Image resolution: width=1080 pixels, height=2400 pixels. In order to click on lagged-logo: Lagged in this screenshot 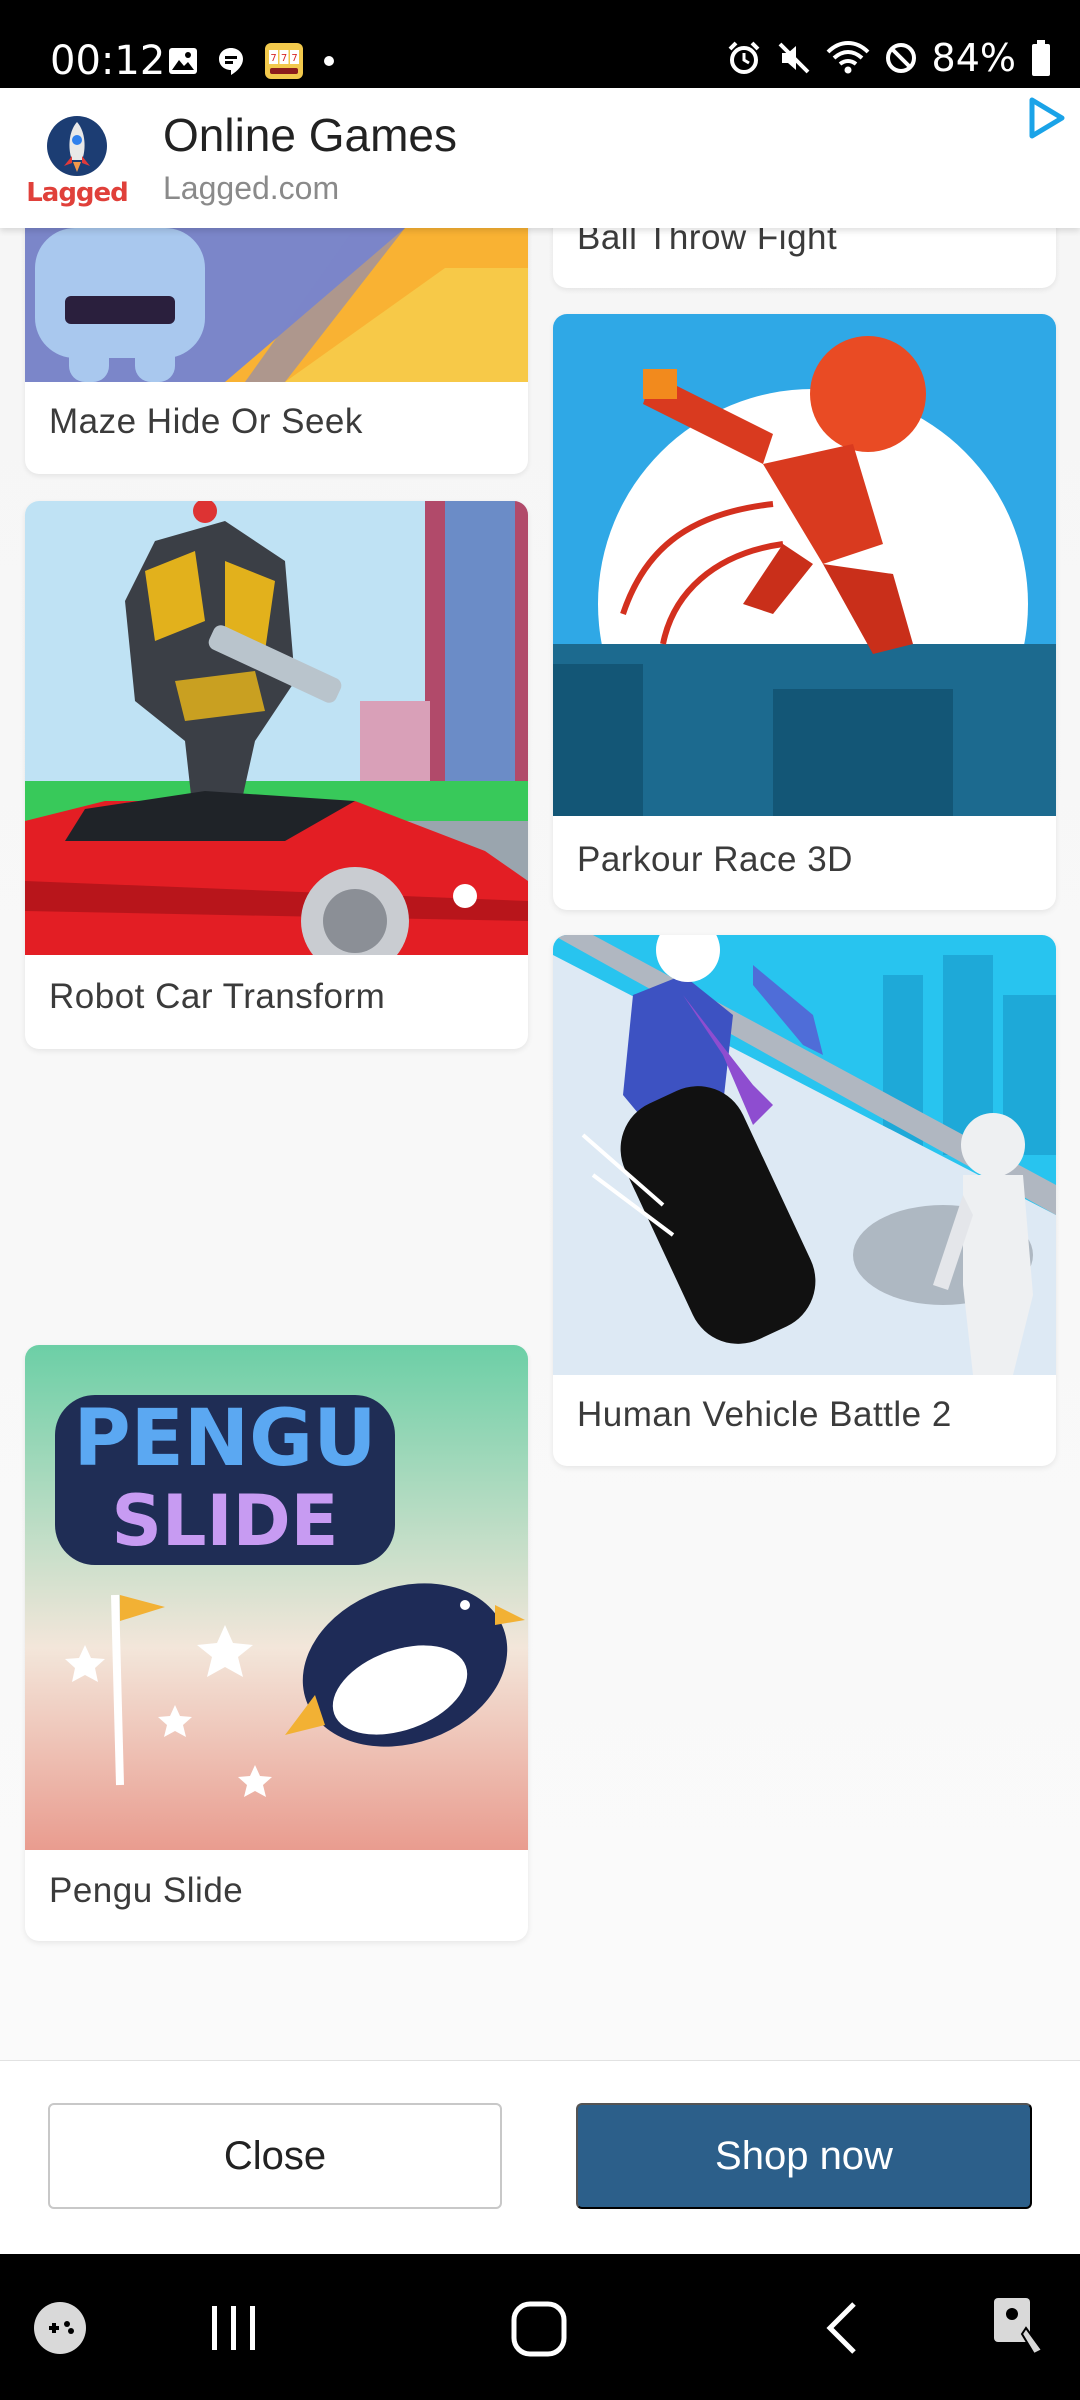, I will do `click(77, 162)`.